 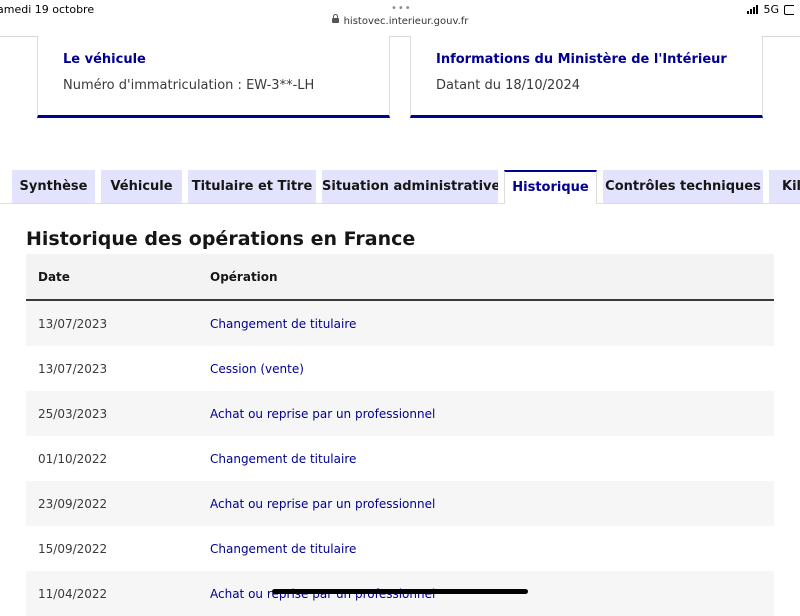 What do you see at coordinates (252, 186) in the screenshot?
I see `tab-titulaire-titre: Titulaire et Titre` at bounding box center [252, 186].